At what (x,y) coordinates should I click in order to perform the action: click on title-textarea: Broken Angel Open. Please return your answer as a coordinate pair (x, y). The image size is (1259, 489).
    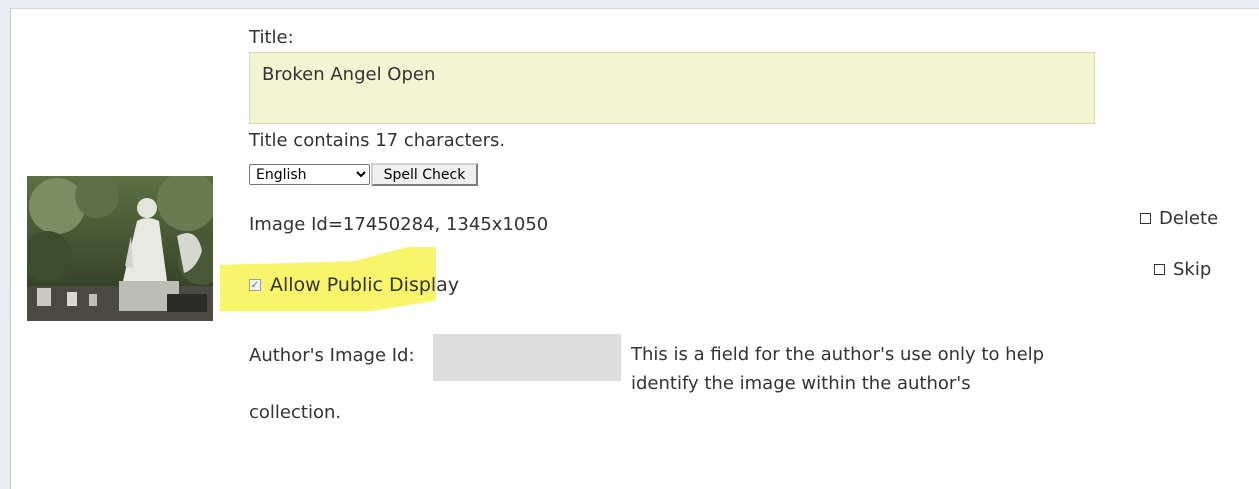
    Looking at the image, I should click on (672, 88).